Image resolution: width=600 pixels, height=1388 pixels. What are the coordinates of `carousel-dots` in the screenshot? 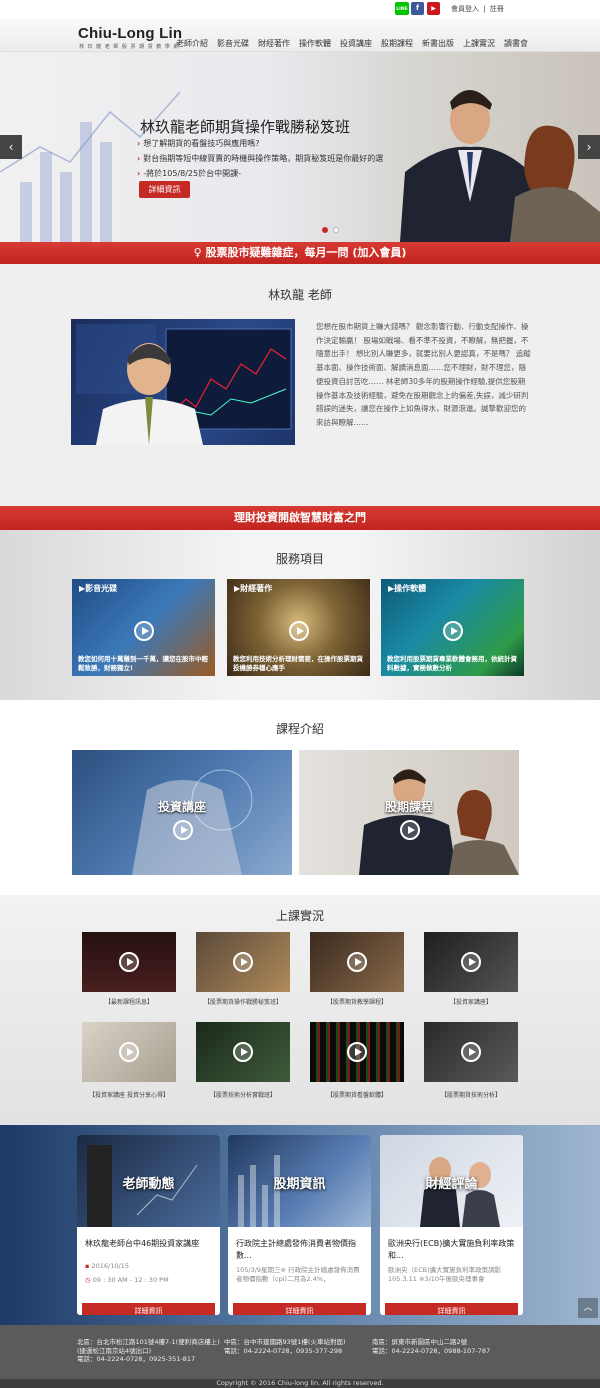 It's located at (333, 230).